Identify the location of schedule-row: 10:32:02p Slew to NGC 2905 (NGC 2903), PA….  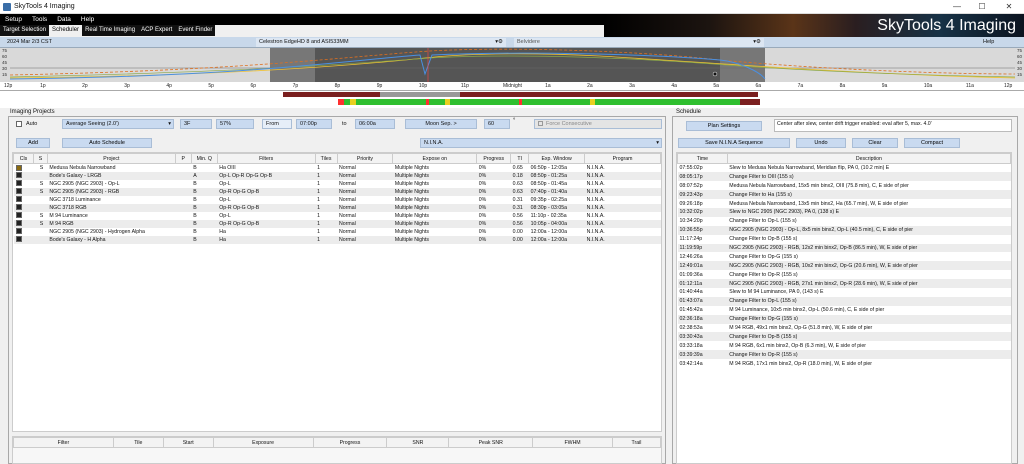
(844, 212).